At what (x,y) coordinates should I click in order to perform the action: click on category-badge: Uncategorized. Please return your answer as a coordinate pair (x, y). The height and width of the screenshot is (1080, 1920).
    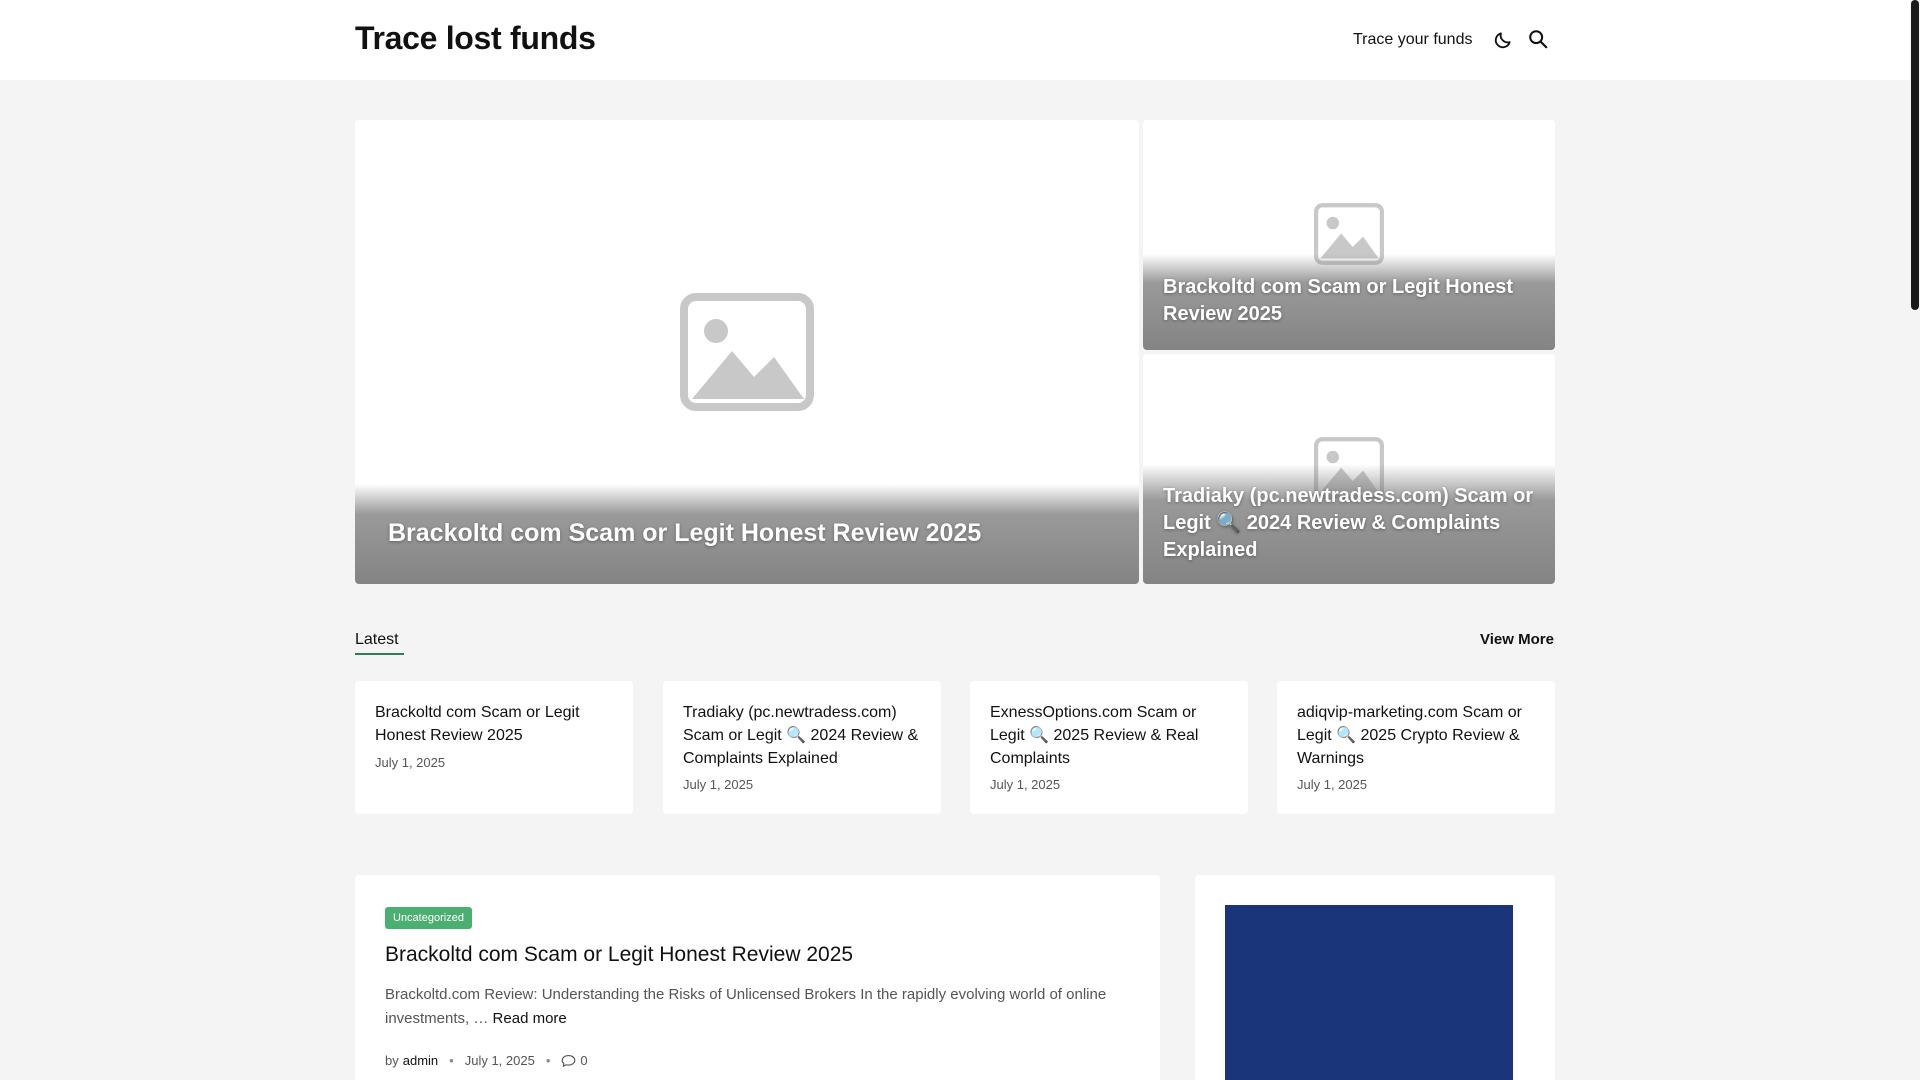
    Looking at the image, I should click on (428, 918).